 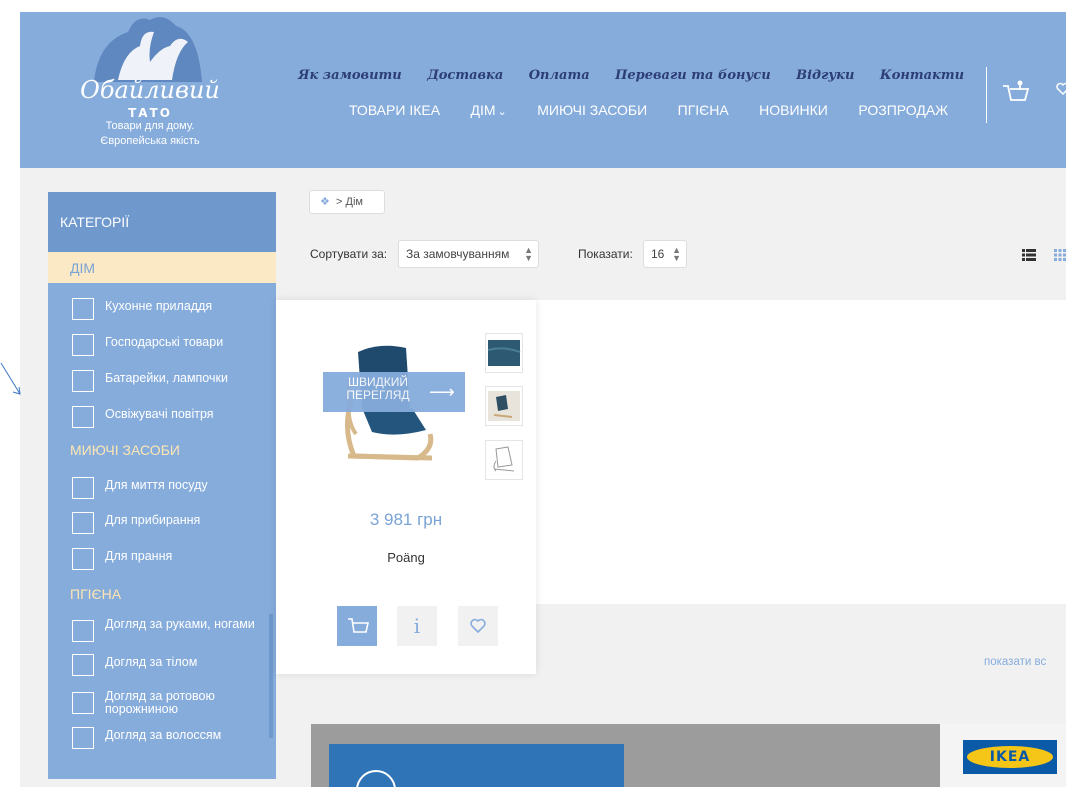 I want to click on logo-storks-icon, so click(x=148, y=49).